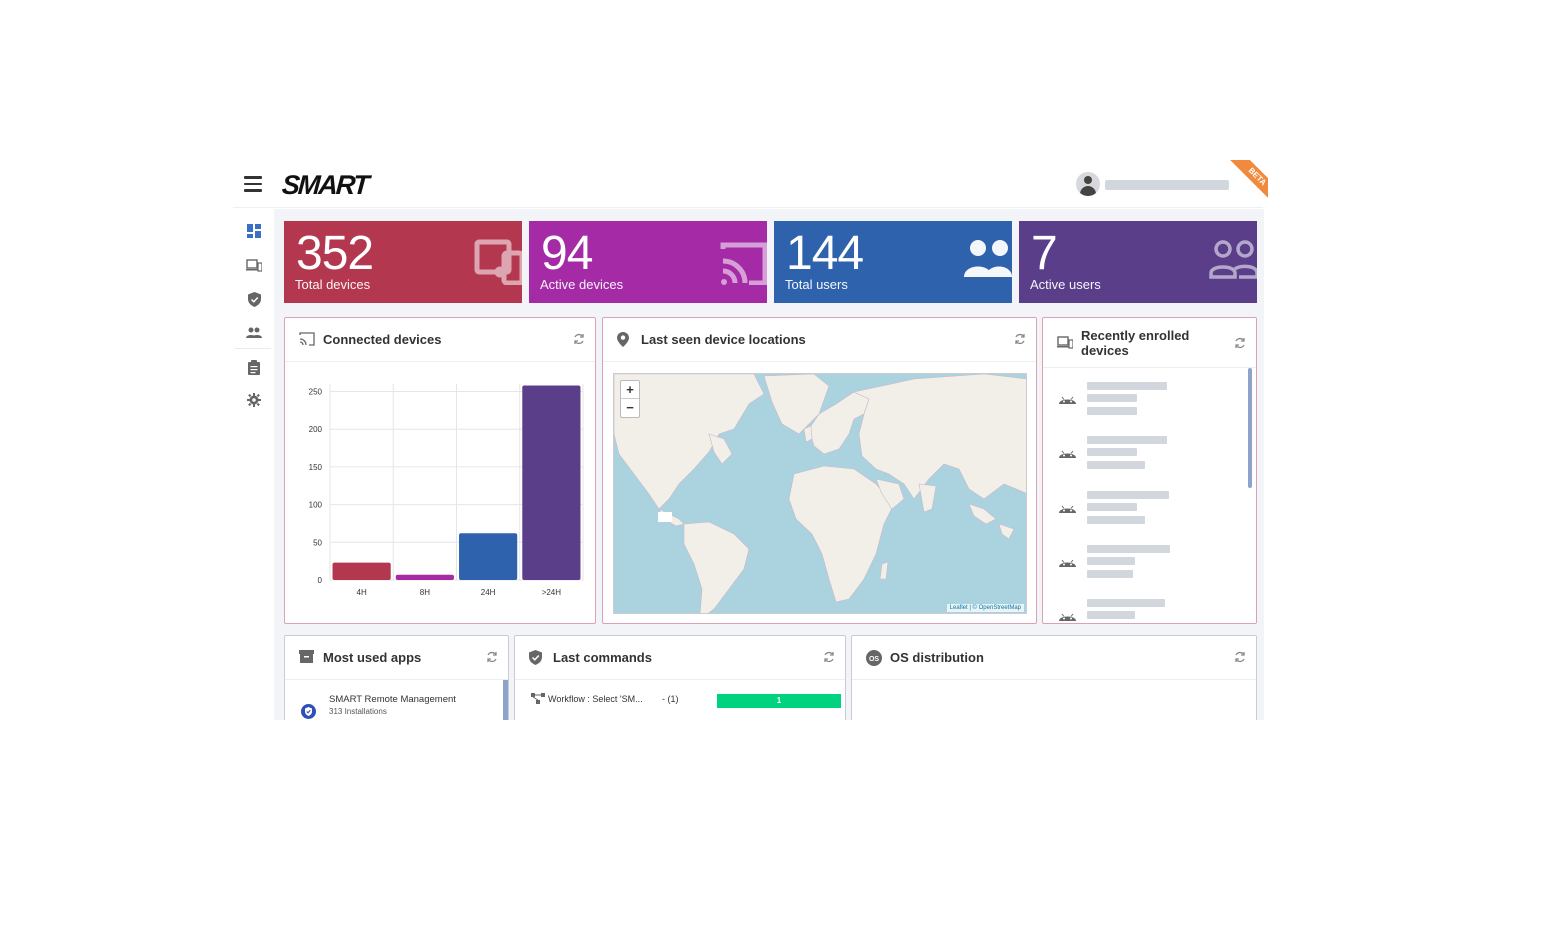 Image resolution: width=1568 pixels, height=929 pixels. Describe the element at coordinates (623, 339) in the screenshot. I see `location-pin-icon` at that location.